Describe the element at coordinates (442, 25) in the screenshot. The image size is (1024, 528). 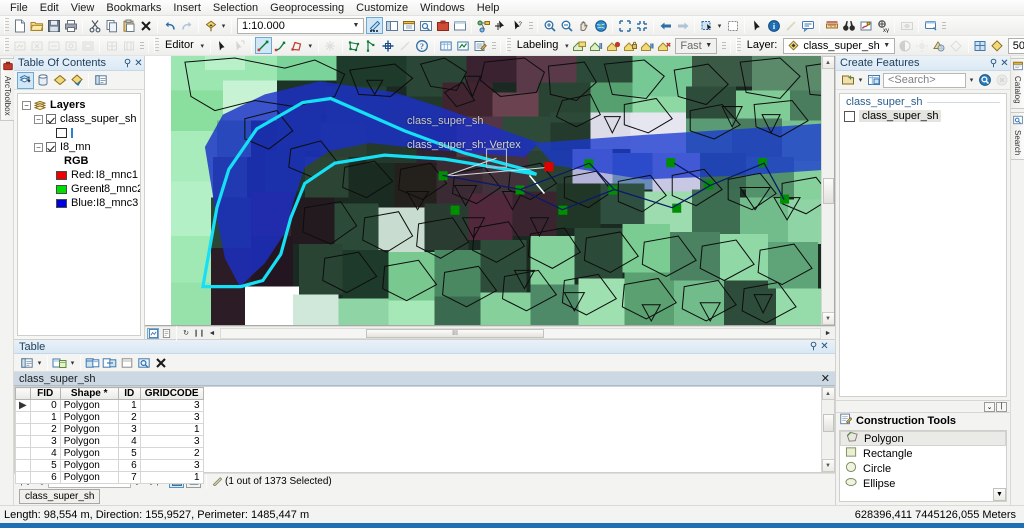
I see `toolbox-window-icon` at that location.